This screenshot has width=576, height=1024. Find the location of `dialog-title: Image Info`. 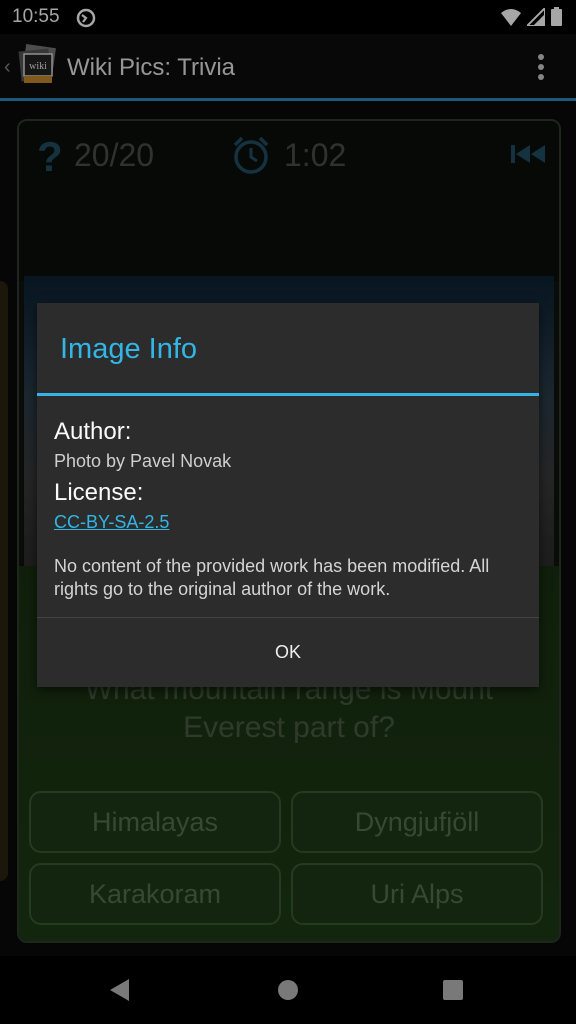

dialog-title: Image Info is located at coordinates (129, 349).